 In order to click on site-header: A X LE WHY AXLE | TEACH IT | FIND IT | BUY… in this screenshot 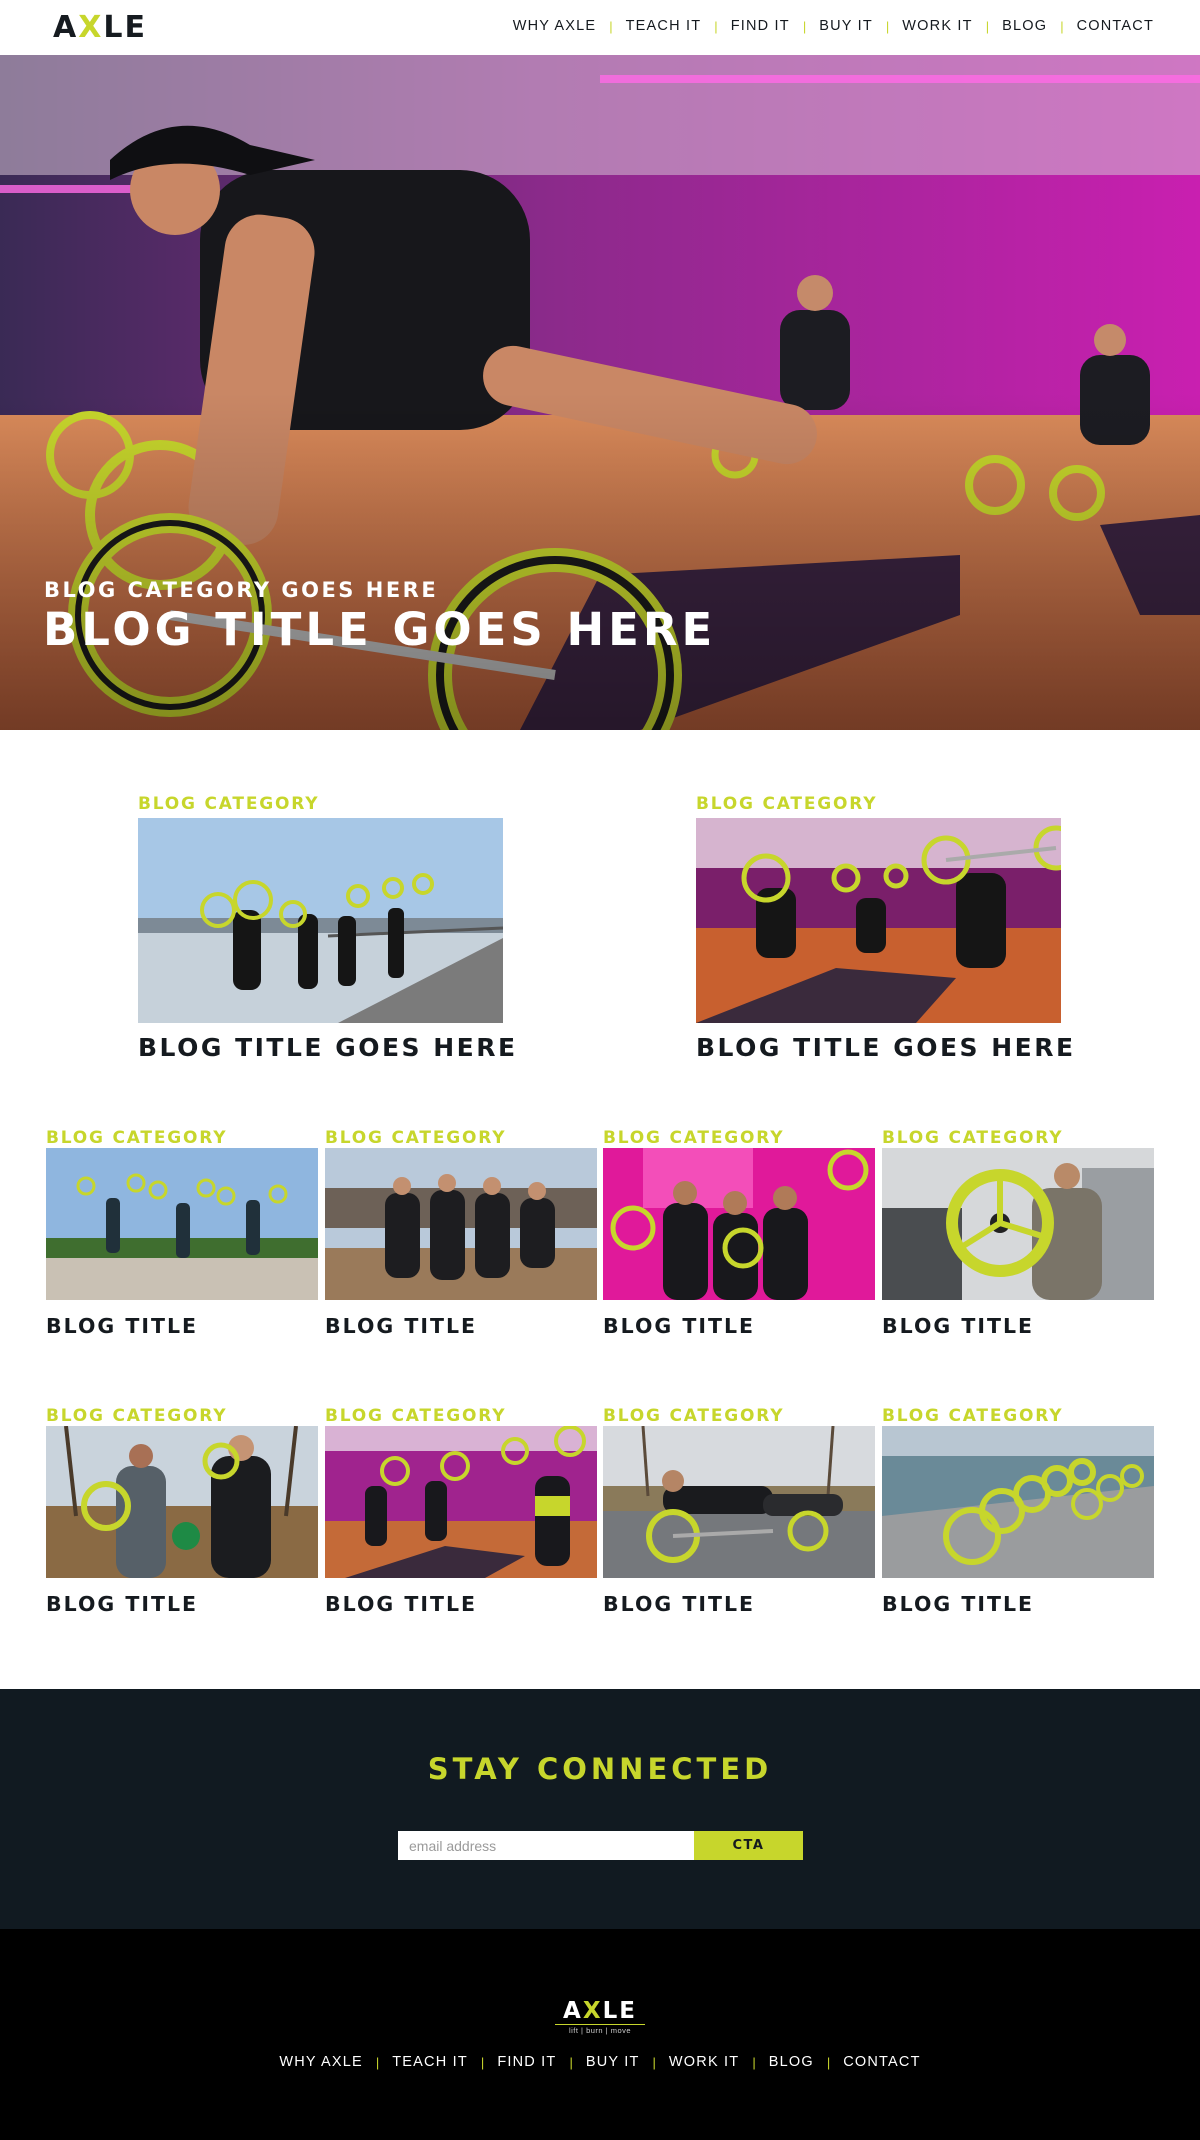, I will do `click(600, 27)`.